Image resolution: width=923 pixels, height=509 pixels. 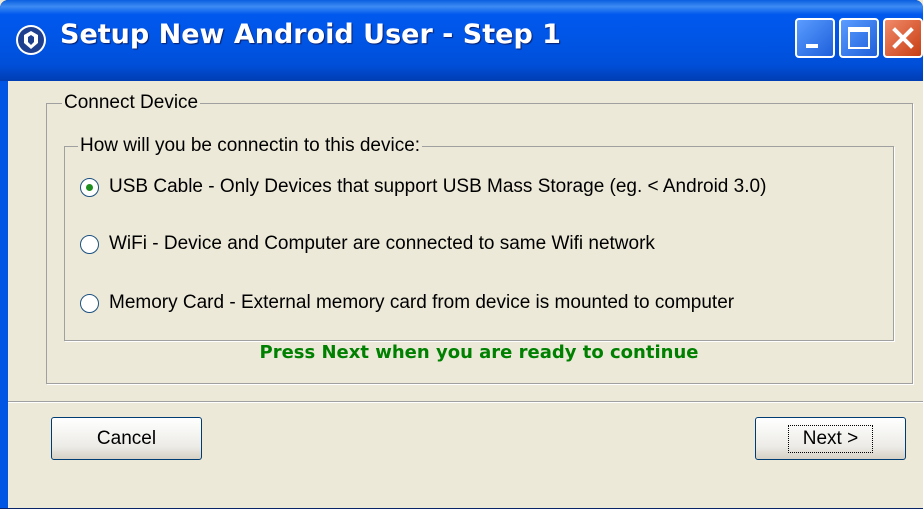 I want to click on close-icon, so click(x=903, y=38).